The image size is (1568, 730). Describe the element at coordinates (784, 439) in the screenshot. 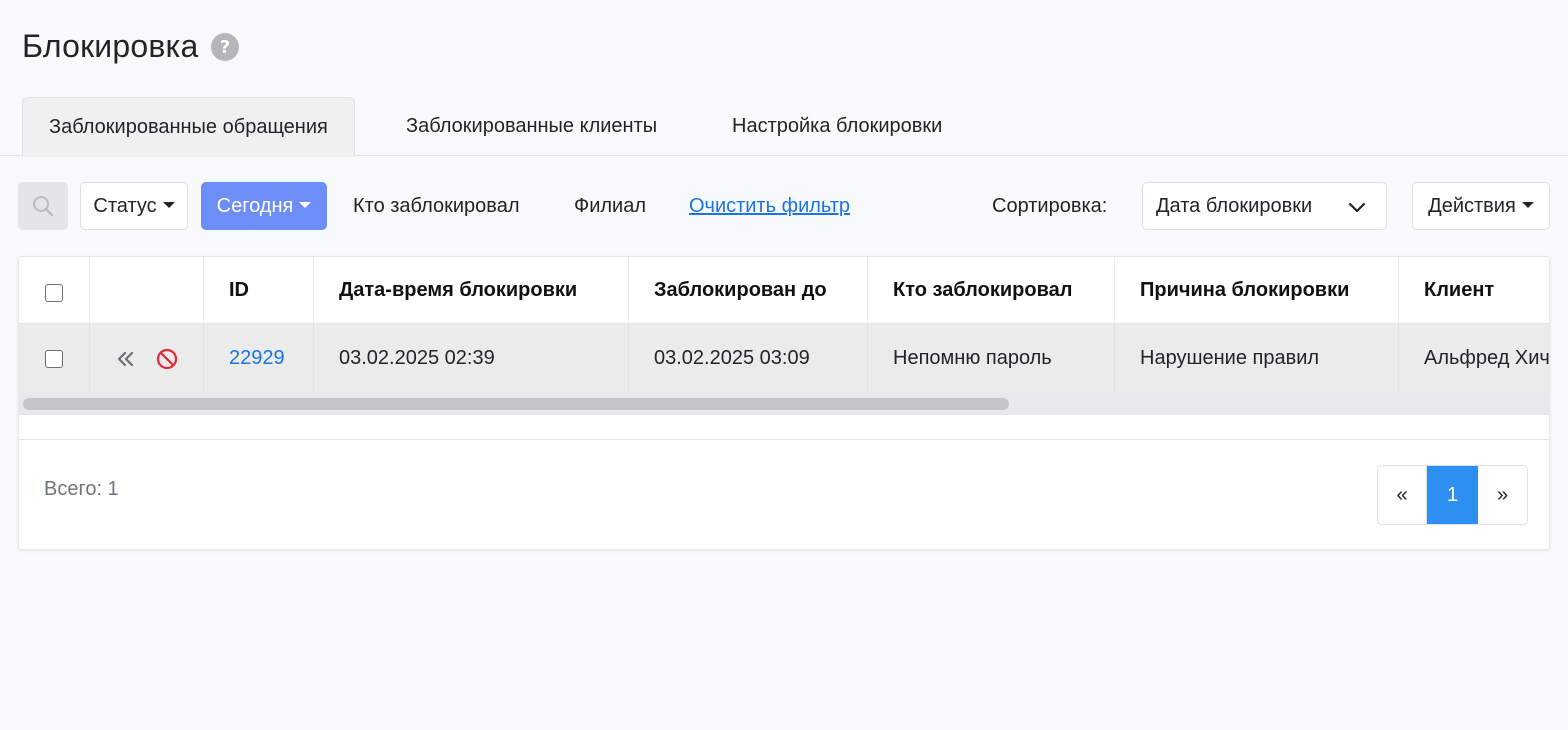

I see `divider` at that location.